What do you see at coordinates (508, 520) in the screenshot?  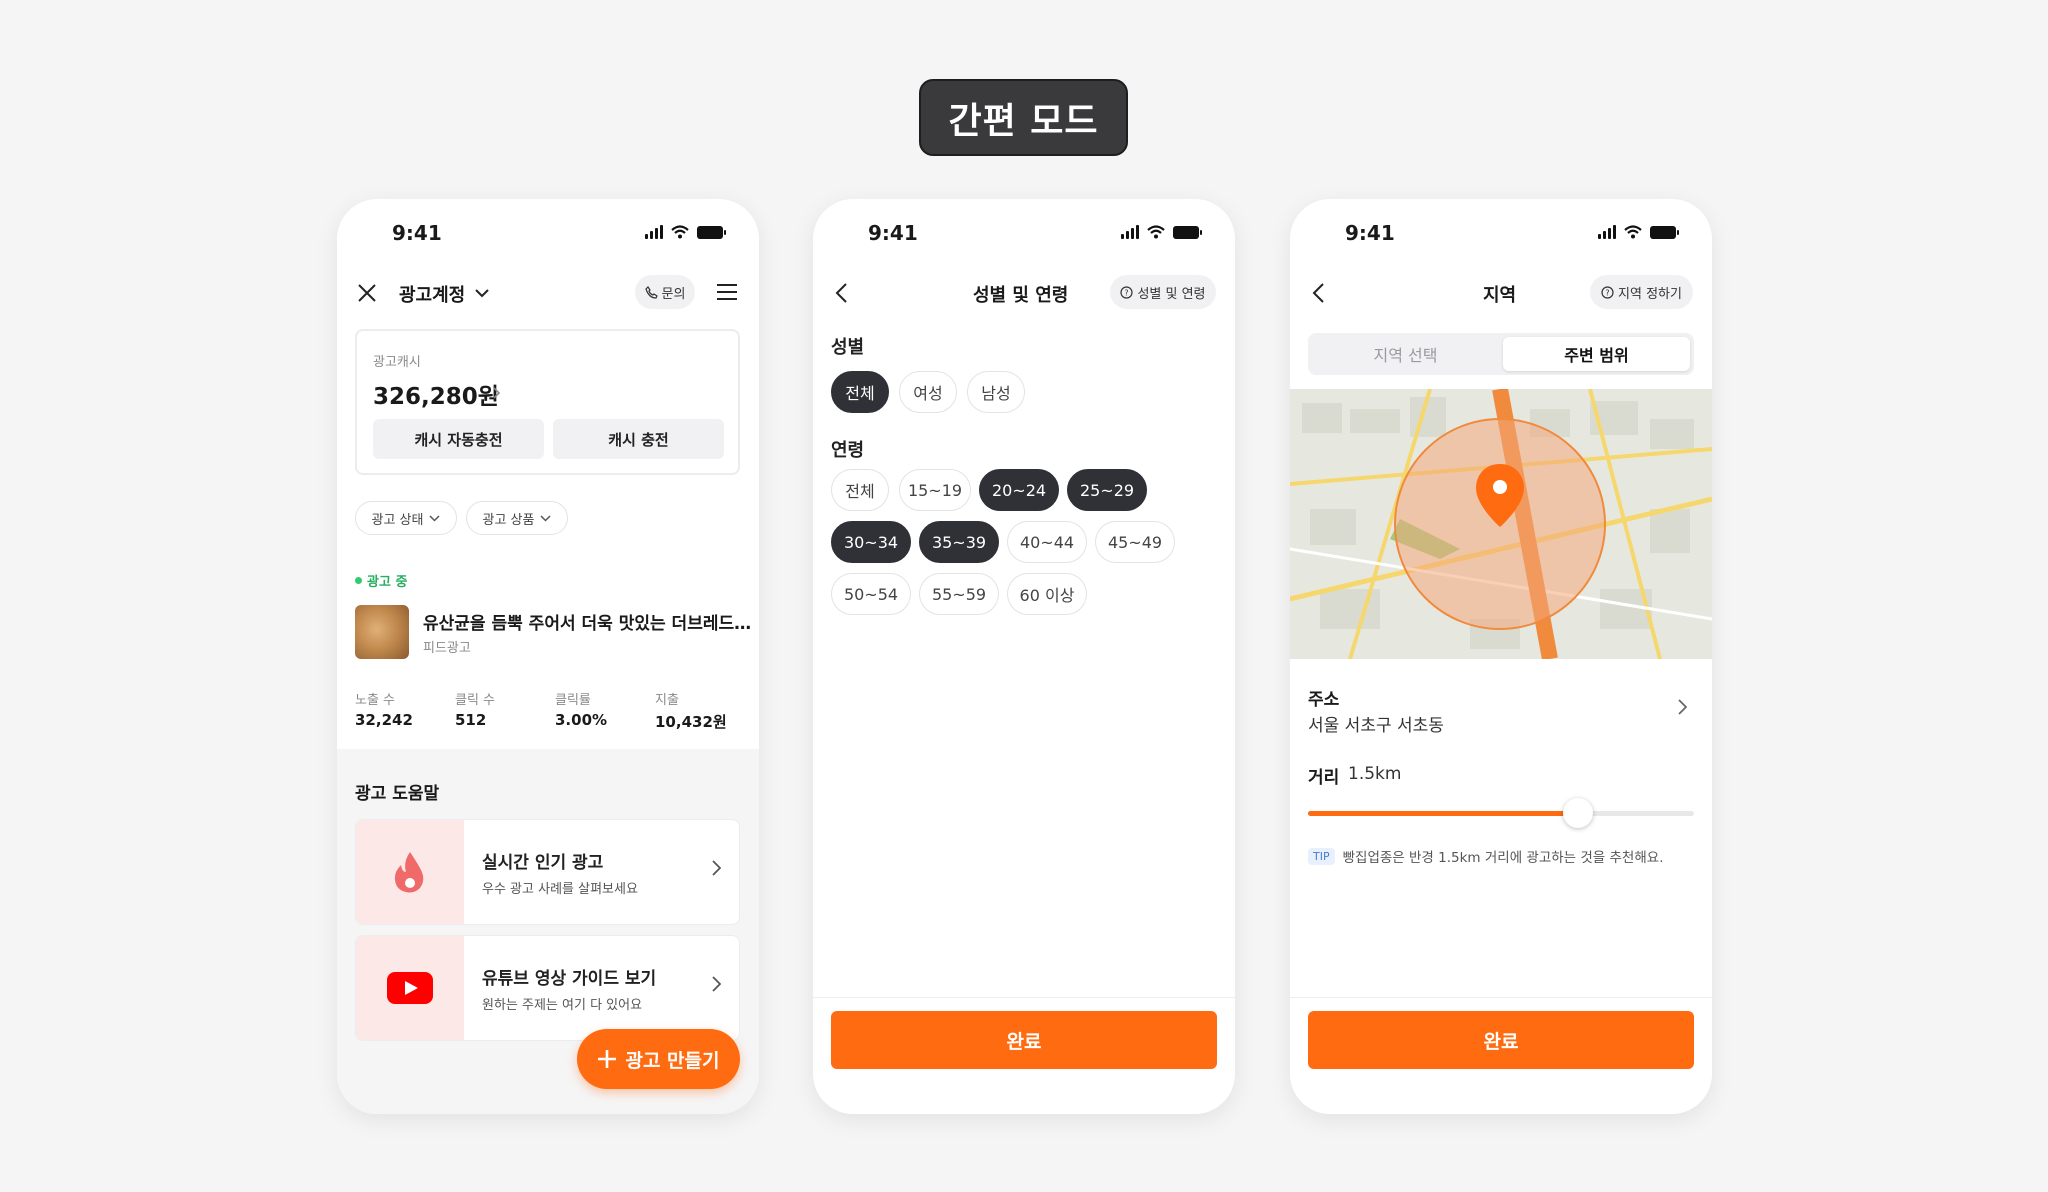 I see `filter-product-label: 광고 상품` at bounding box center [508, 520].